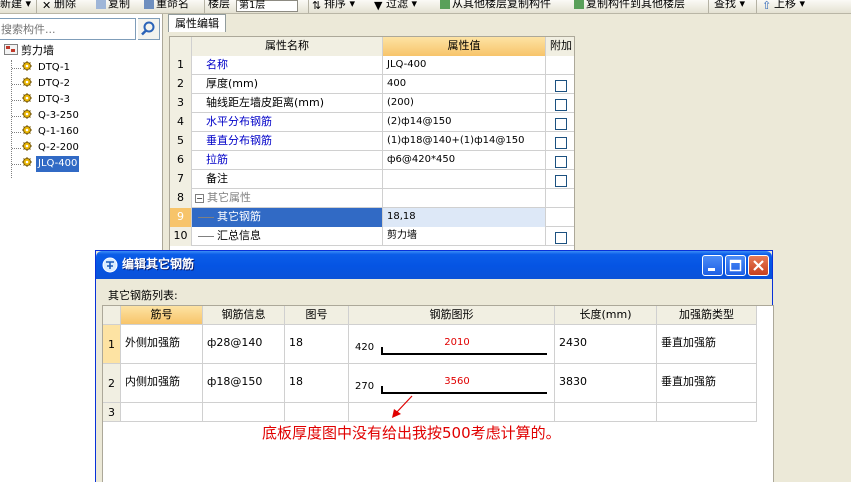  Describe the element at coordinates (54, 83) in the screenshot. I see `tree-item-label: DTQ-2` at that location.